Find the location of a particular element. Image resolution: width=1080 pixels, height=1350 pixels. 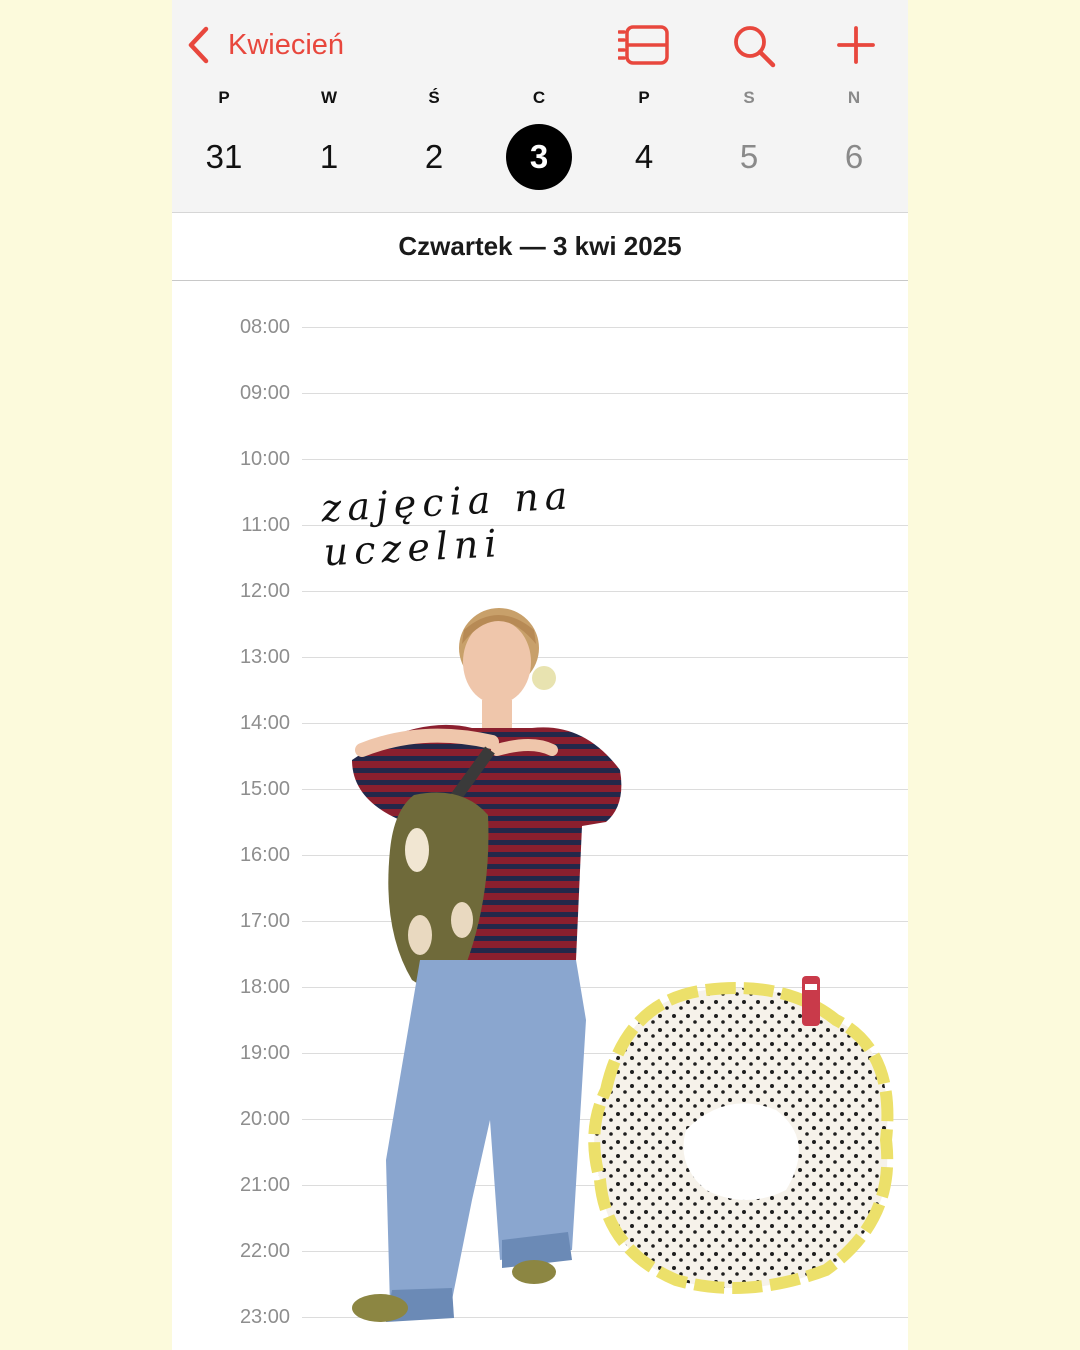

hour-label: 18:00 is located at coordinates (264, 987).